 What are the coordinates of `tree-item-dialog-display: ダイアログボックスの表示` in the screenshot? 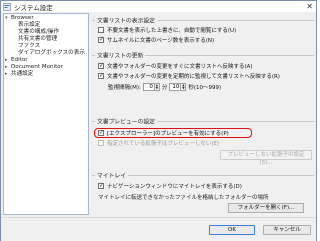 It's located at (46, 53).